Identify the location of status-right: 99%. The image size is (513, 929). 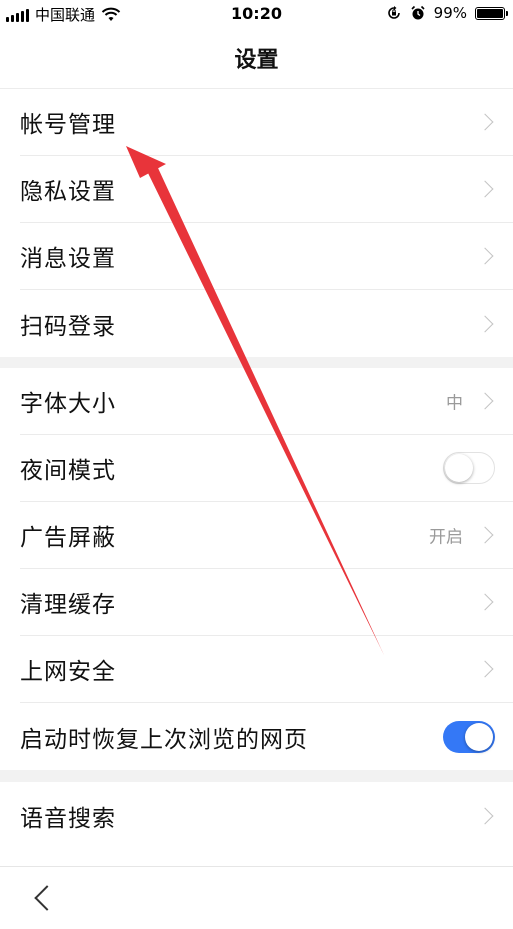
(447, 13).